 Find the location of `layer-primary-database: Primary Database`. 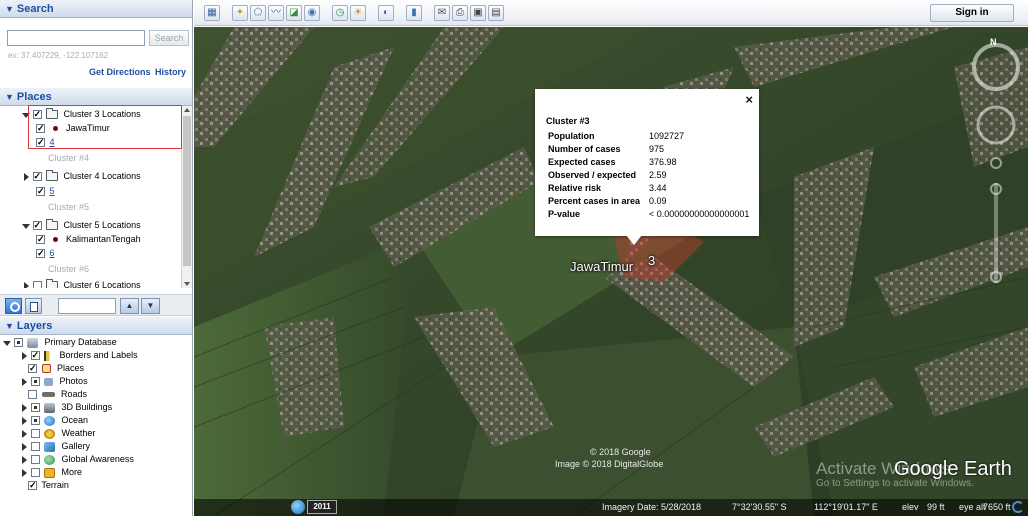

layer-primary-database: Primary Database is located at coordinates (60, 342).